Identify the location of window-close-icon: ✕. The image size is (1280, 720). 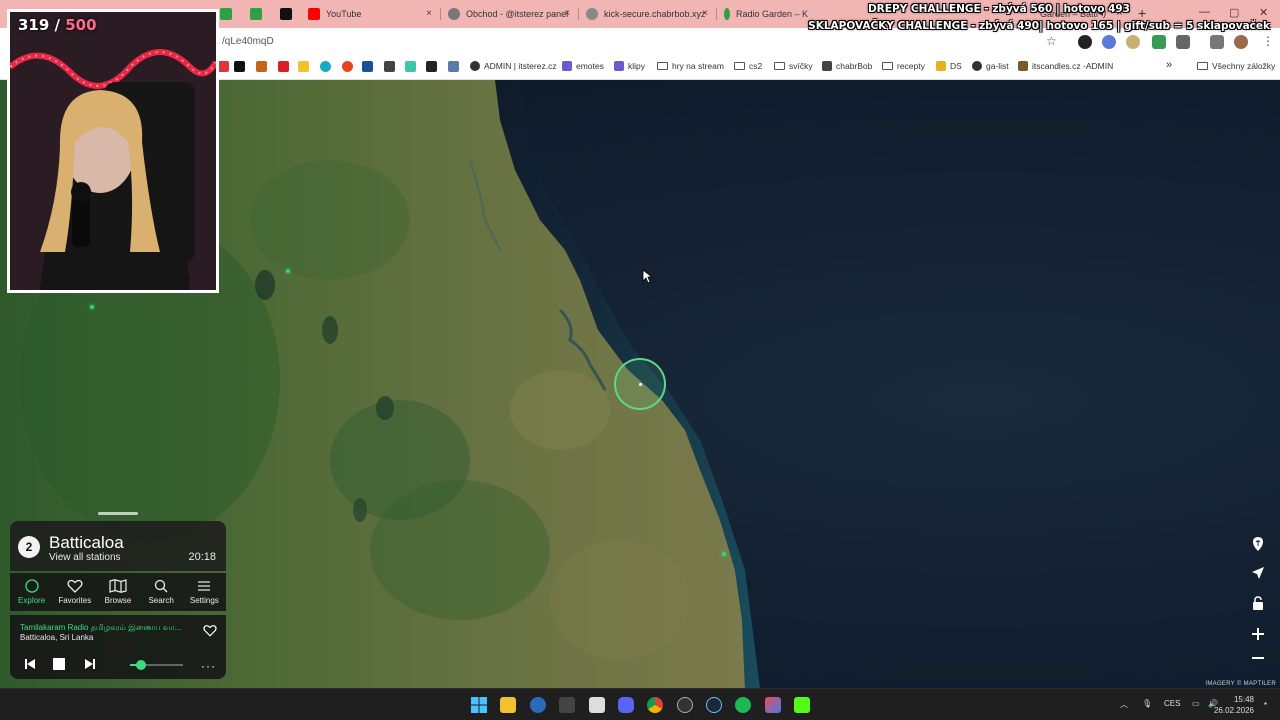
(1263, 12).